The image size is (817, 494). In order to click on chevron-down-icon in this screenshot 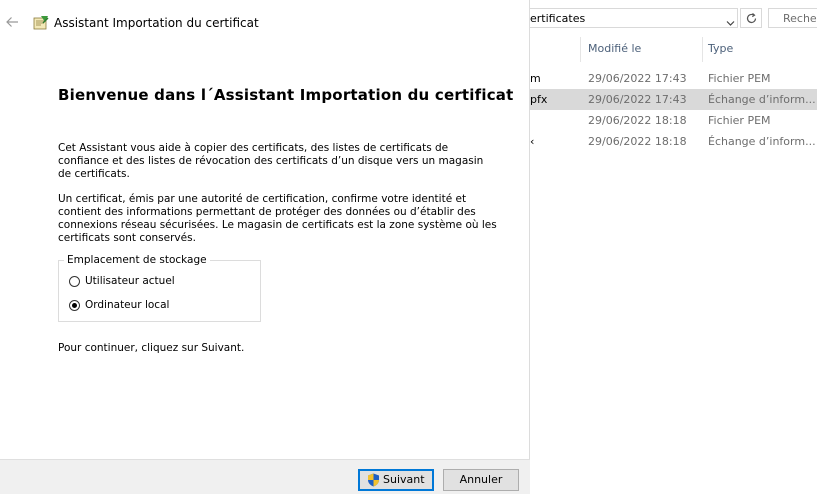, I will do `click(730, 23)`.